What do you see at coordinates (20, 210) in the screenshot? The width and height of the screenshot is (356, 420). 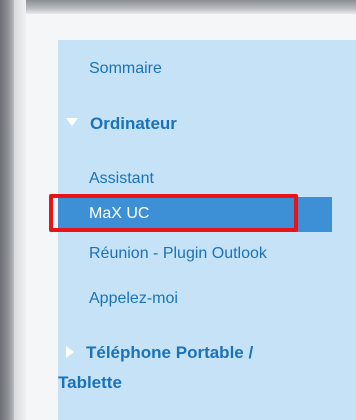 I see `background-left-edge` at bounding box center [20, 210].